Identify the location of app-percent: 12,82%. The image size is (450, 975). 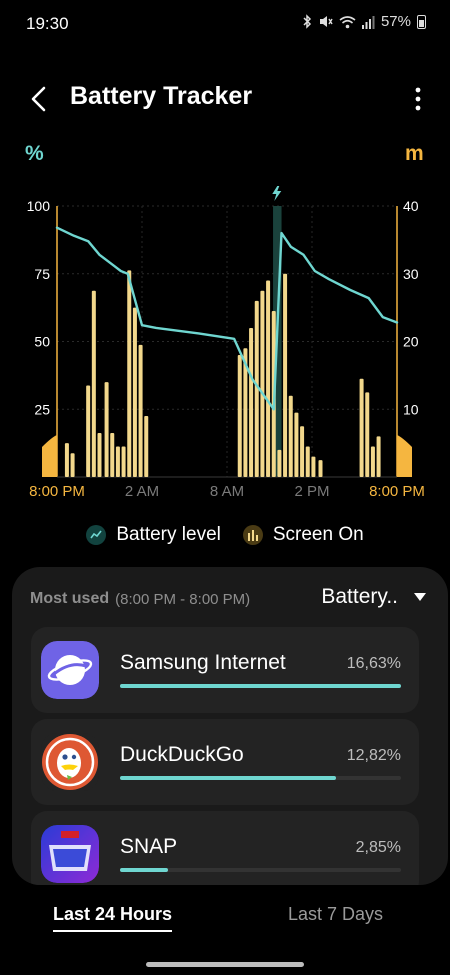
(373, 755).